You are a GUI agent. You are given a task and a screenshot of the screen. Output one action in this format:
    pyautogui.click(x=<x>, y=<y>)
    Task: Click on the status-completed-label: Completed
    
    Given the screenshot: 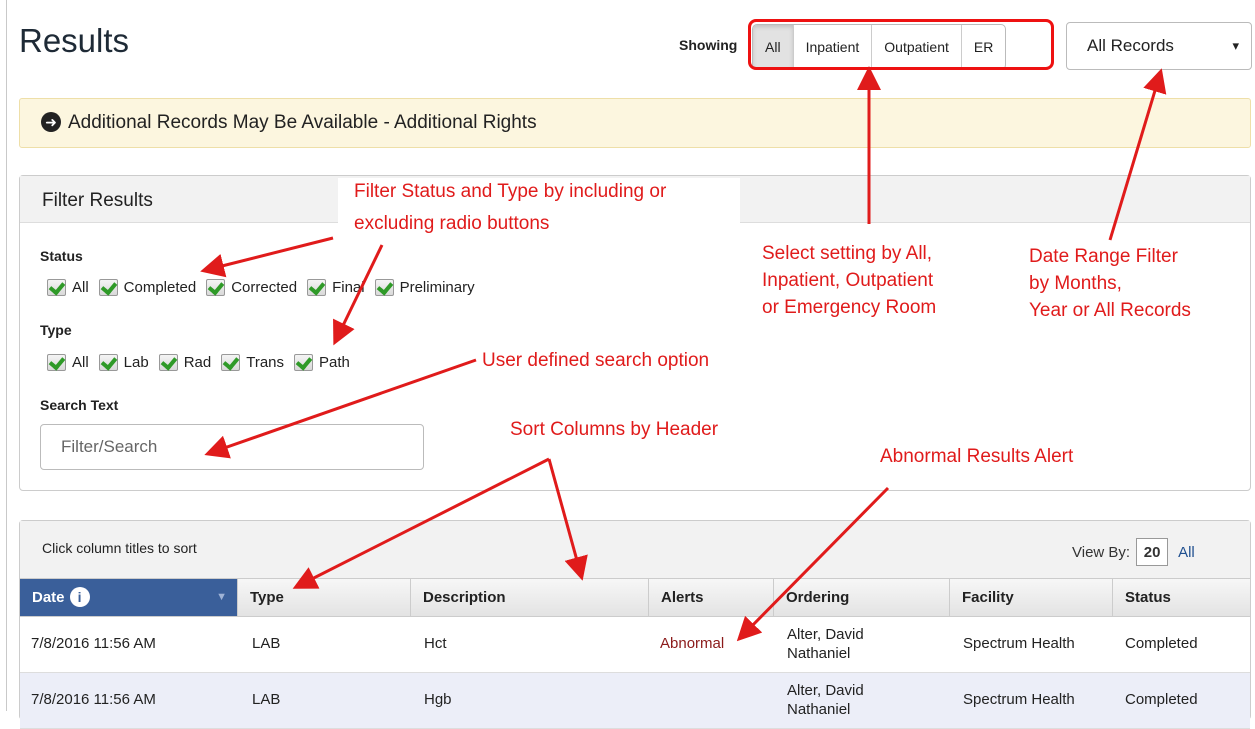 What is the action you would take?
    pyautogui.click(x=160, y=287)
    